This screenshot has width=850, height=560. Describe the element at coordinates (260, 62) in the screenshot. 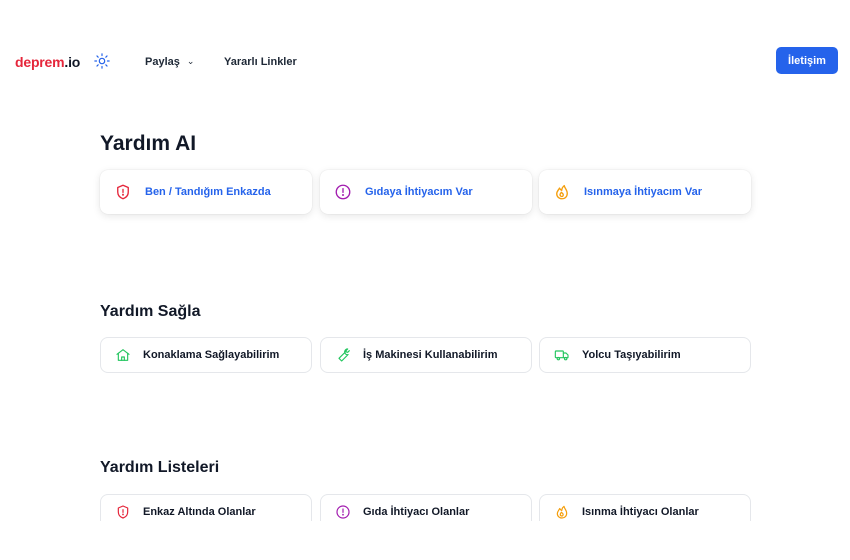

I see `useful-links-link: Yararlı Linkler` at that location.